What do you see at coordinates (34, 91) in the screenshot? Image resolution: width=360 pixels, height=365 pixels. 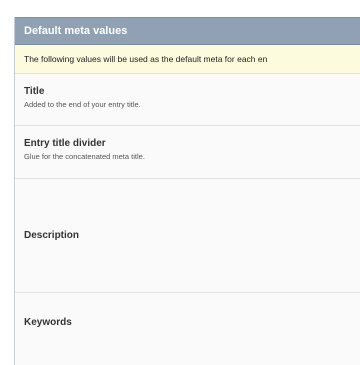 I see `field-label-title: Title` at bounding box center [34, 91].